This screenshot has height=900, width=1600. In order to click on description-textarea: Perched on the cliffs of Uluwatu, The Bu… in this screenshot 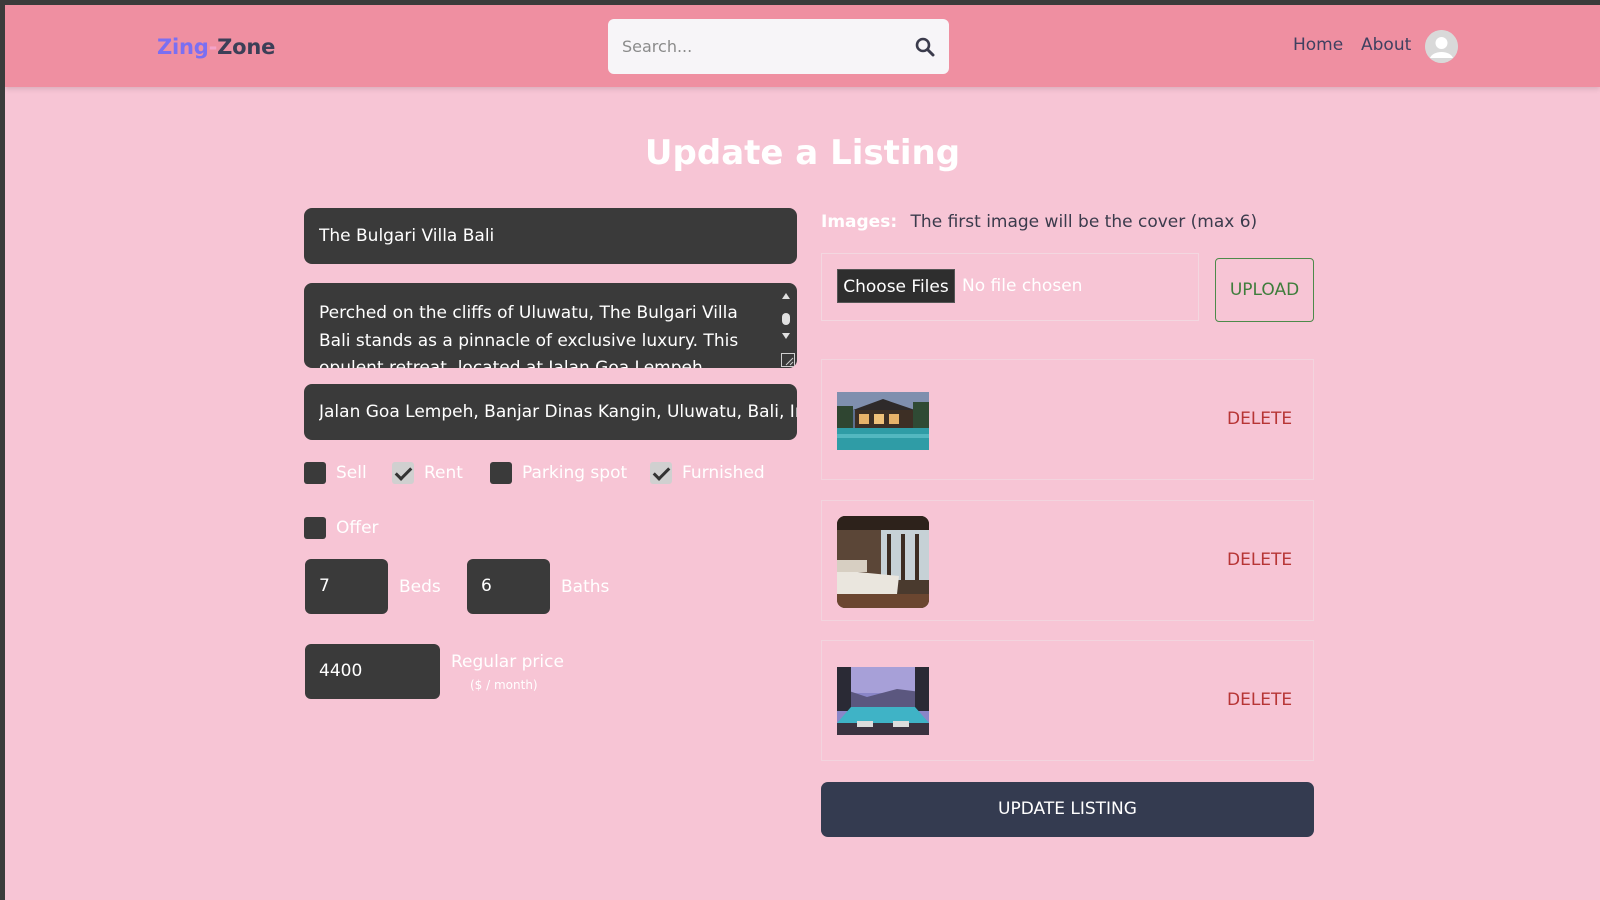, I will do `click(550, 325)`.